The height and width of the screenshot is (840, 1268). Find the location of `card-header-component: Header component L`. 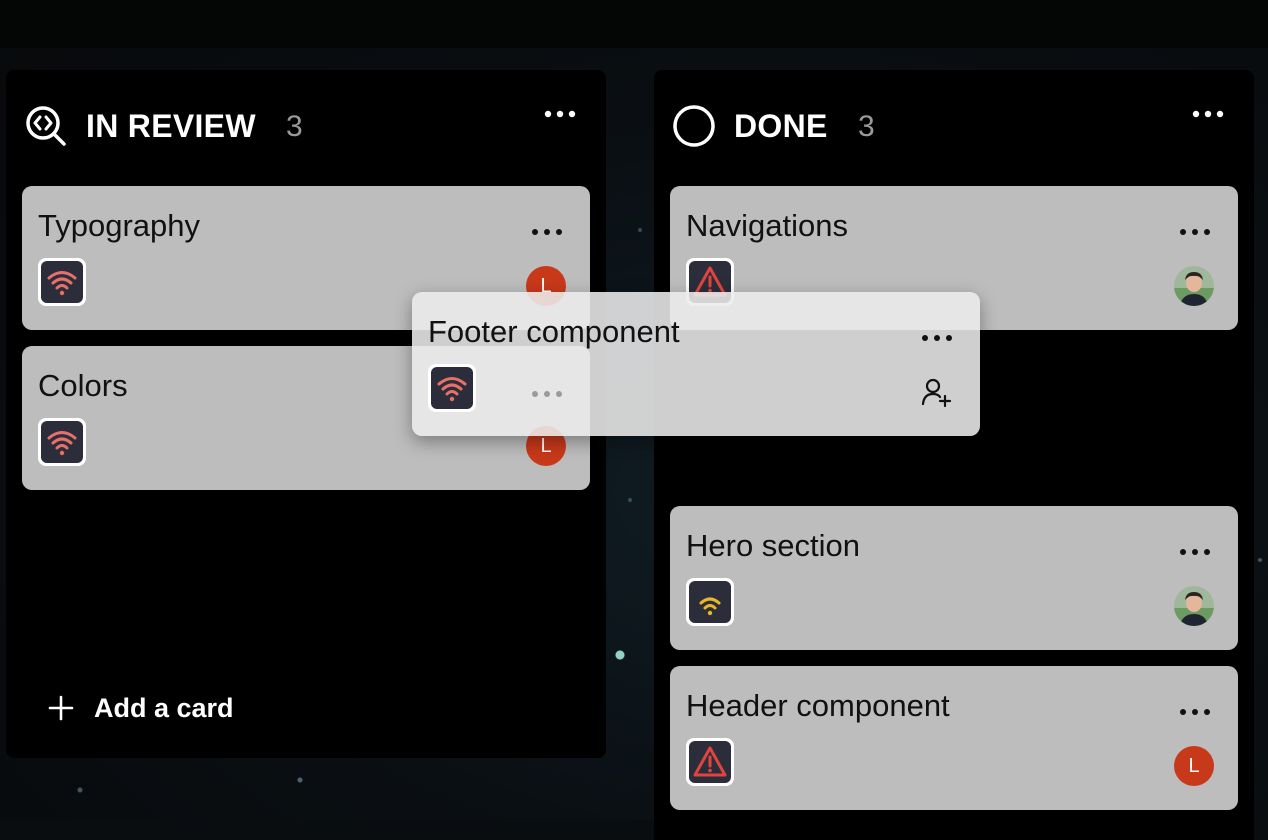

card-header-component: Header component L is located at coordinates (954, 738).